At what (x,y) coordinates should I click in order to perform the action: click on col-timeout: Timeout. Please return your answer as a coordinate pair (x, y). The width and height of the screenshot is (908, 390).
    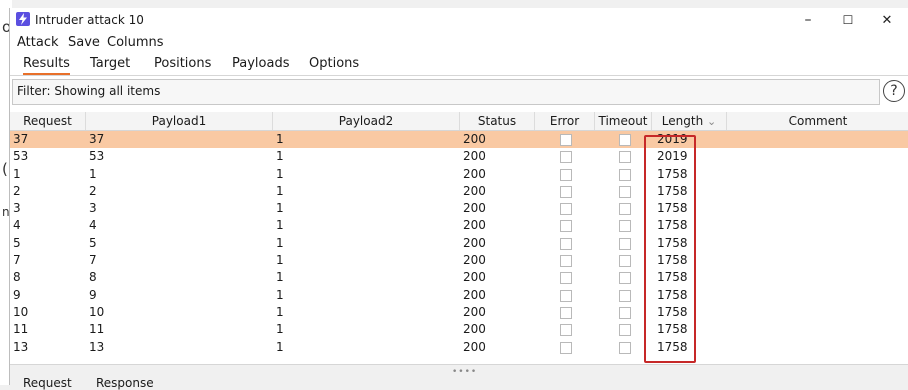
    Looking at the image, I should click on (623, 121).